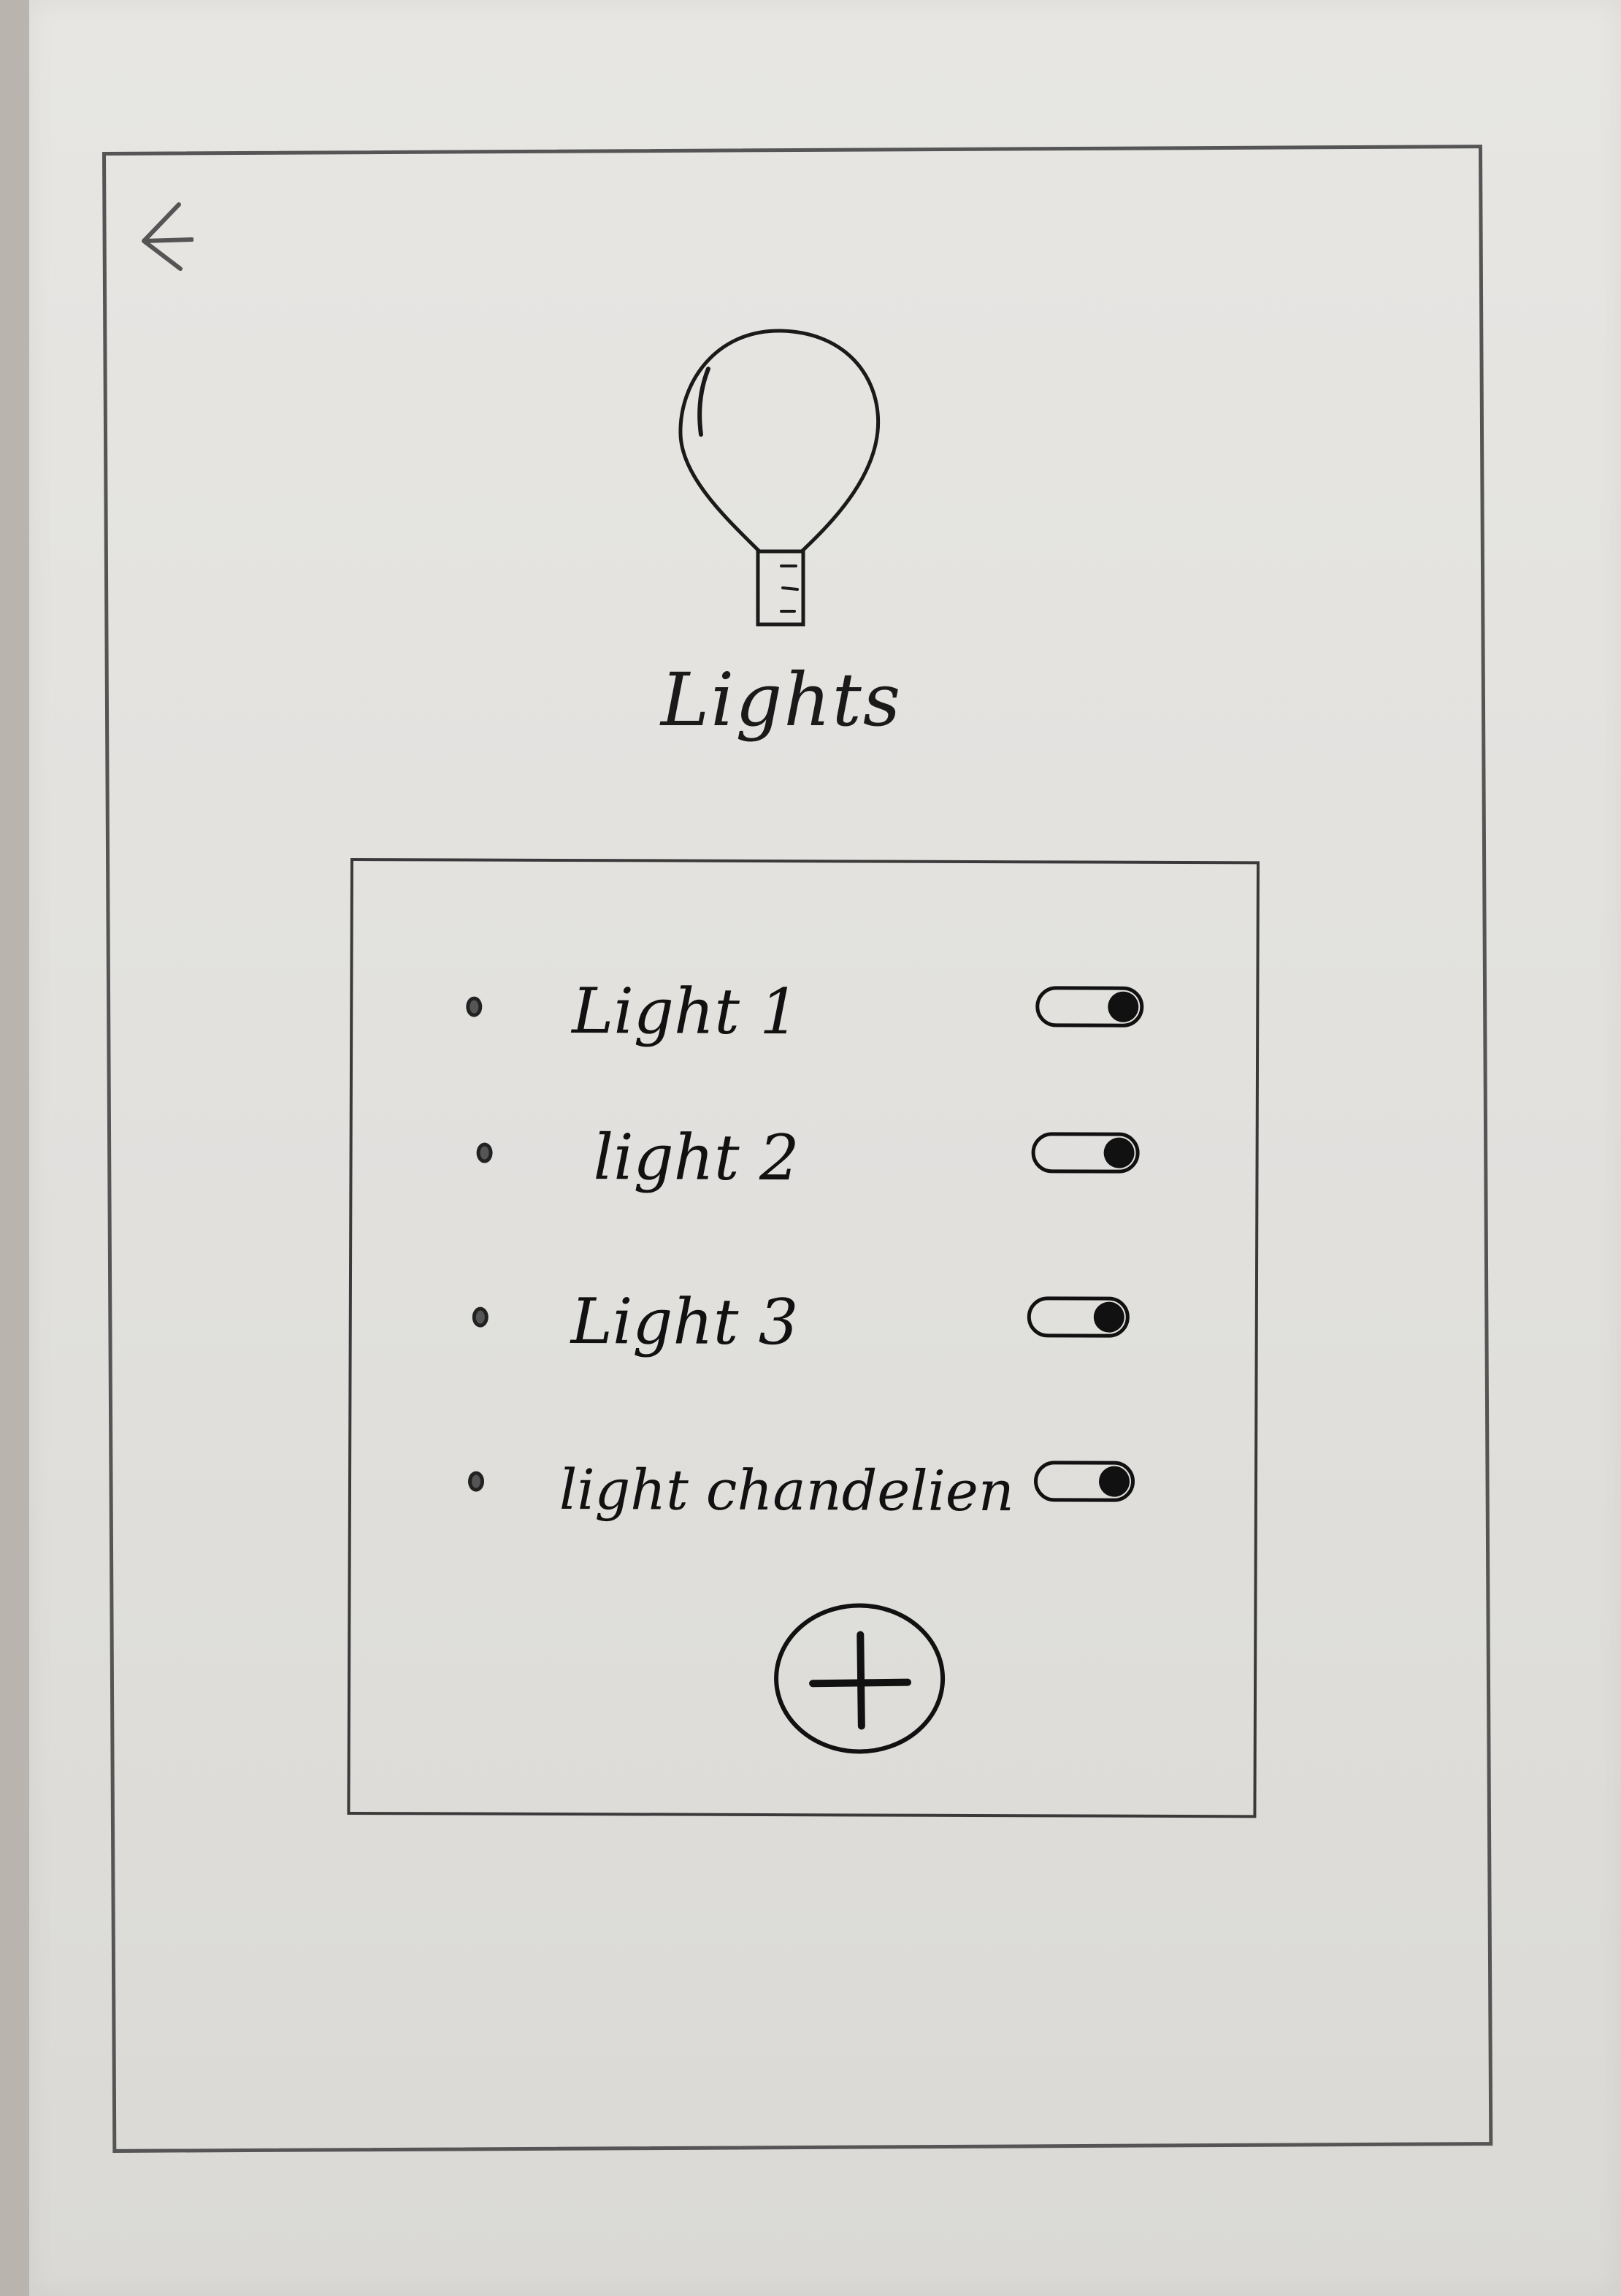 This screenshot has width=1621, height=2296. Describe the element at coordinates (804, 1009) in the screenshot. I see `light-row: Light 1` at that location.